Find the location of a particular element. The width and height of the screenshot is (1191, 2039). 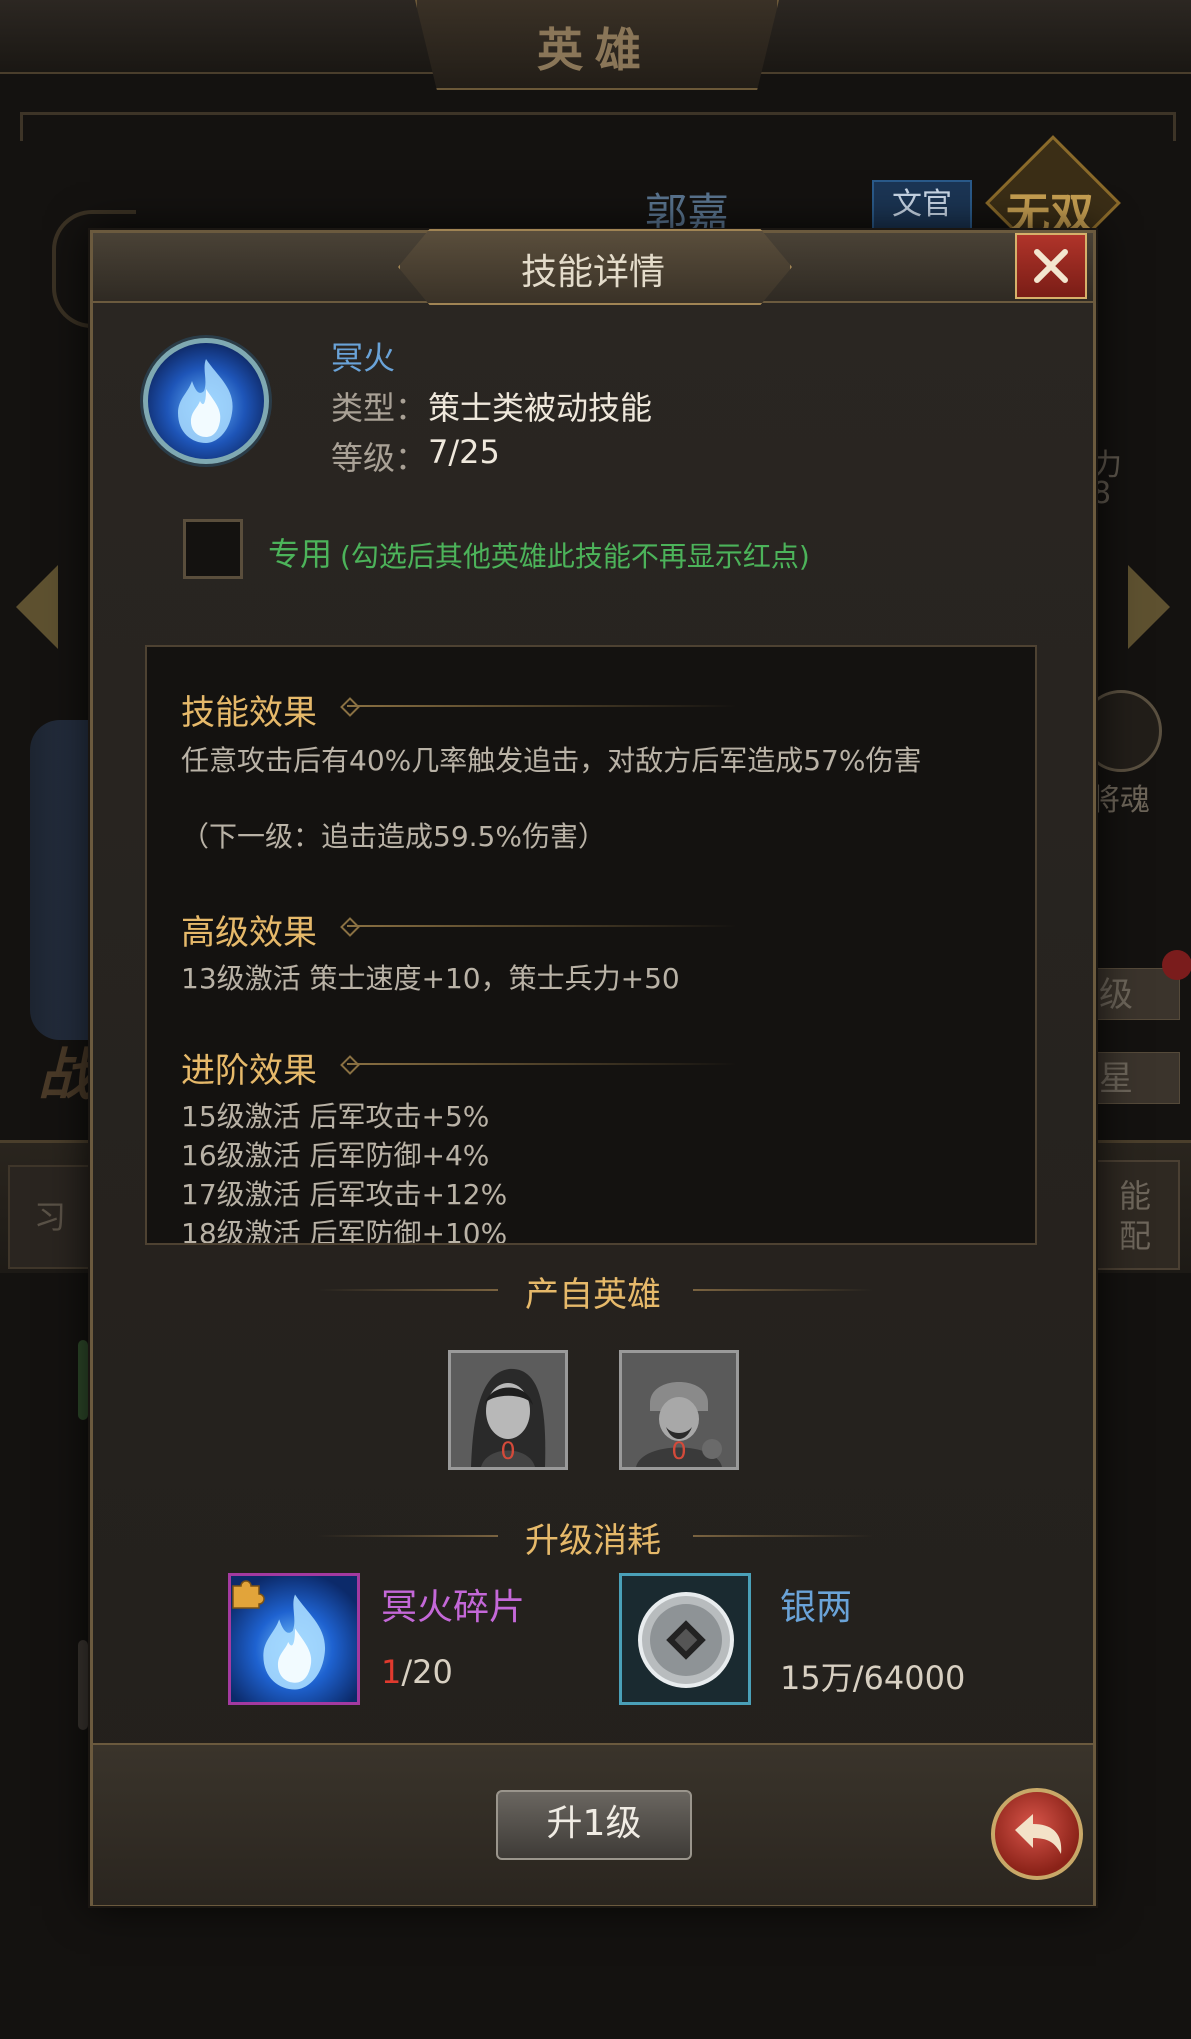

skill-type-value: 策士类被动技能 is located at coordinates (540, 408).